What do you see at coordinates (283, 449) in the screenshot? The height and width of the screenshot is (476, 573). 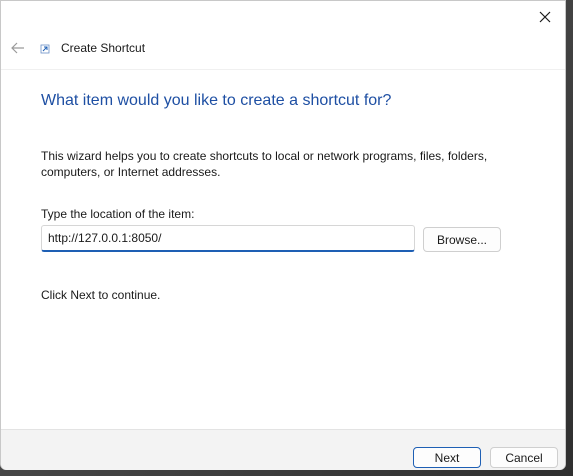 I see `wizard-footer: Next Cancel` at bounding box center [283, 449].